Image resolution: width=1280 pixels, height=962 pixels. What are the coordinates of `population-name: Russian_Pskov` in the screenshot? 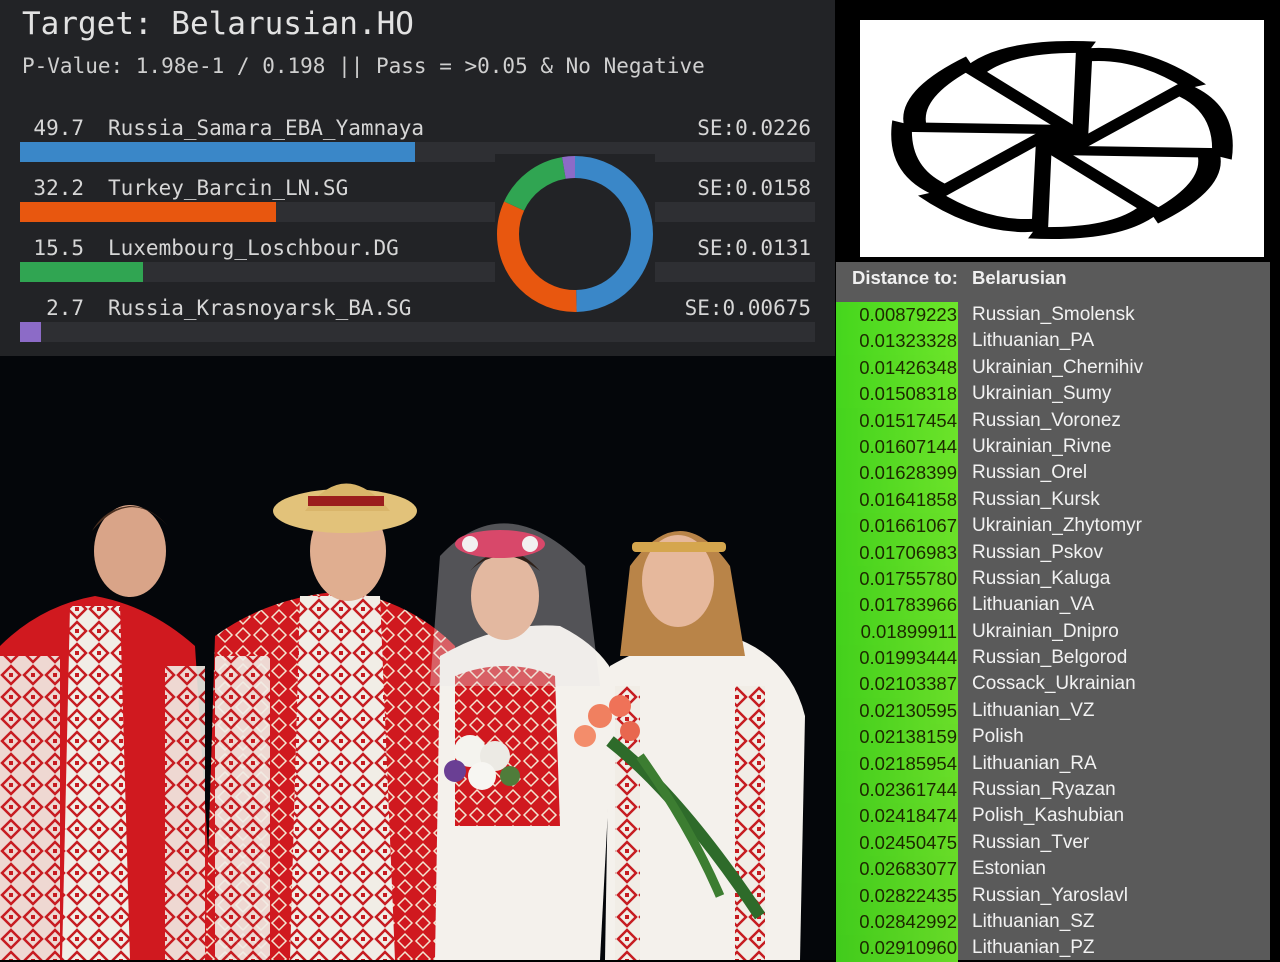 It's located at (1037, 552).